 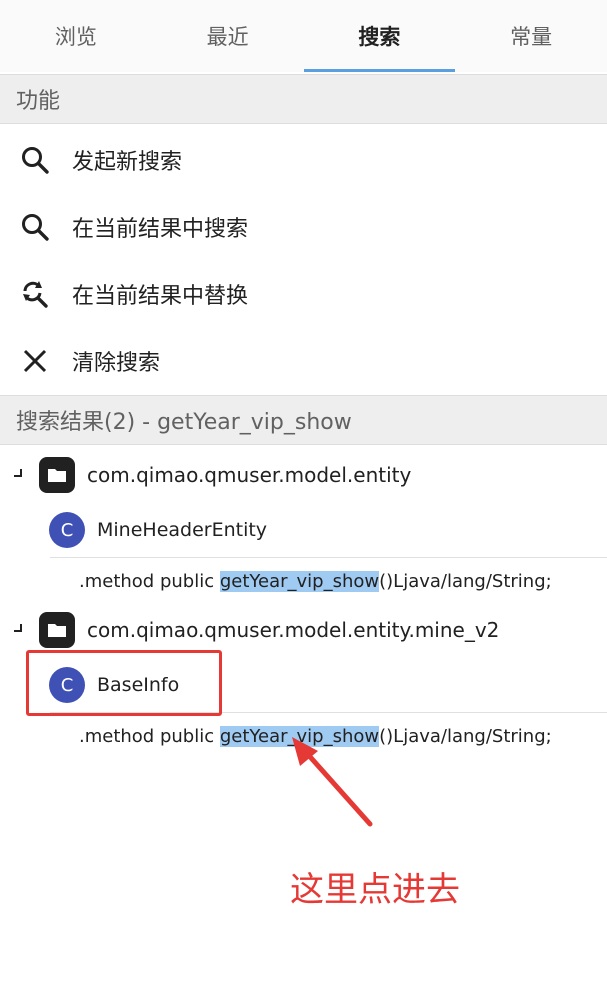 I want to click on new-search-item: 发起新搜索, so click(x=303, y=159).